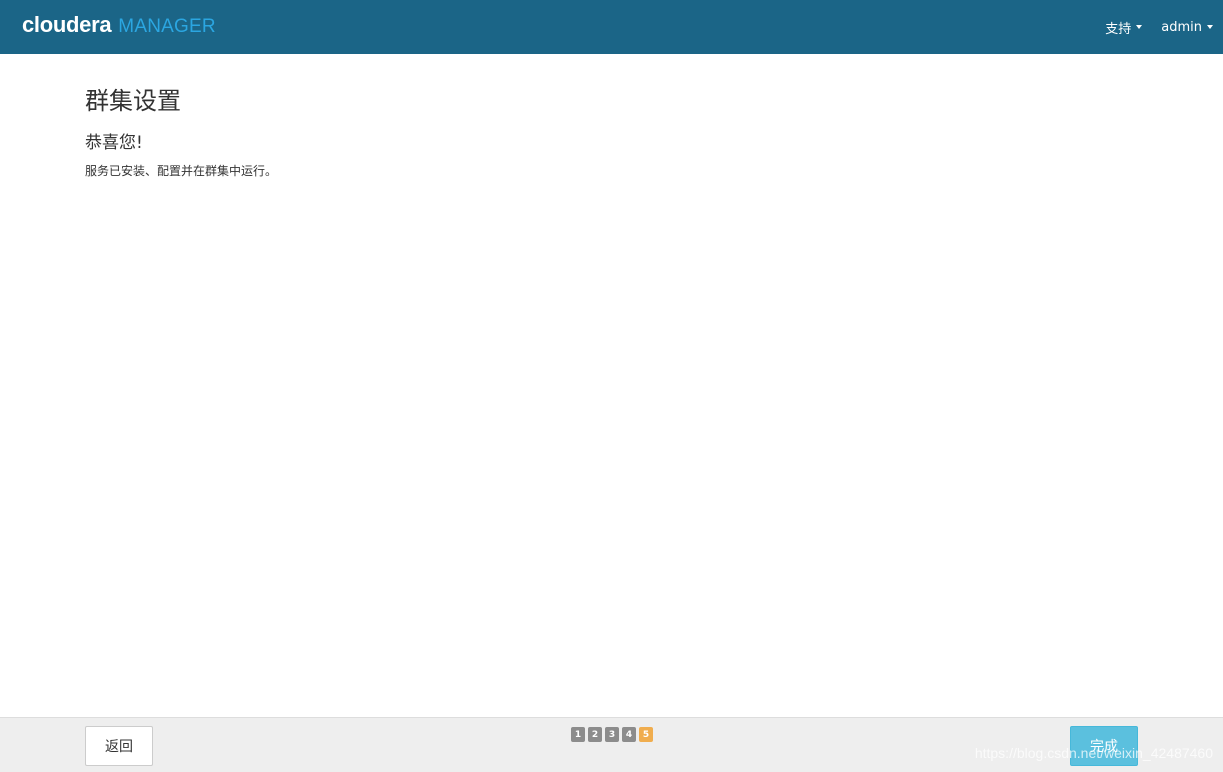 This screenshot has width=1223, height=772. Describe the element at coordinates (181, 171) in the screenshot. I see `success-message: 服务已安装、配置并在群集中运行。` at that location.